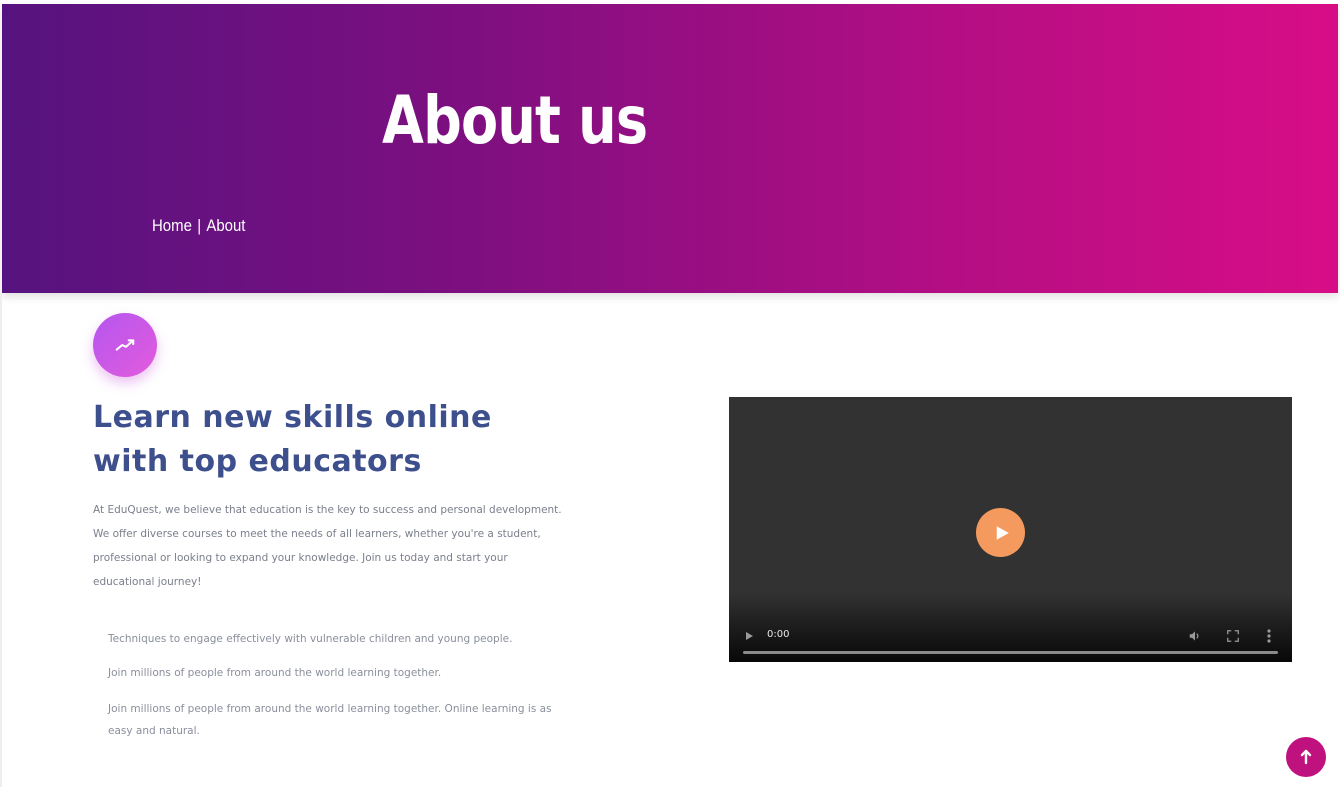 The height and width of the screenshot is (787, 1340). Describe the element at coordinates (125, 345) in the screenshot. I see `trend-up-icon` at that location.